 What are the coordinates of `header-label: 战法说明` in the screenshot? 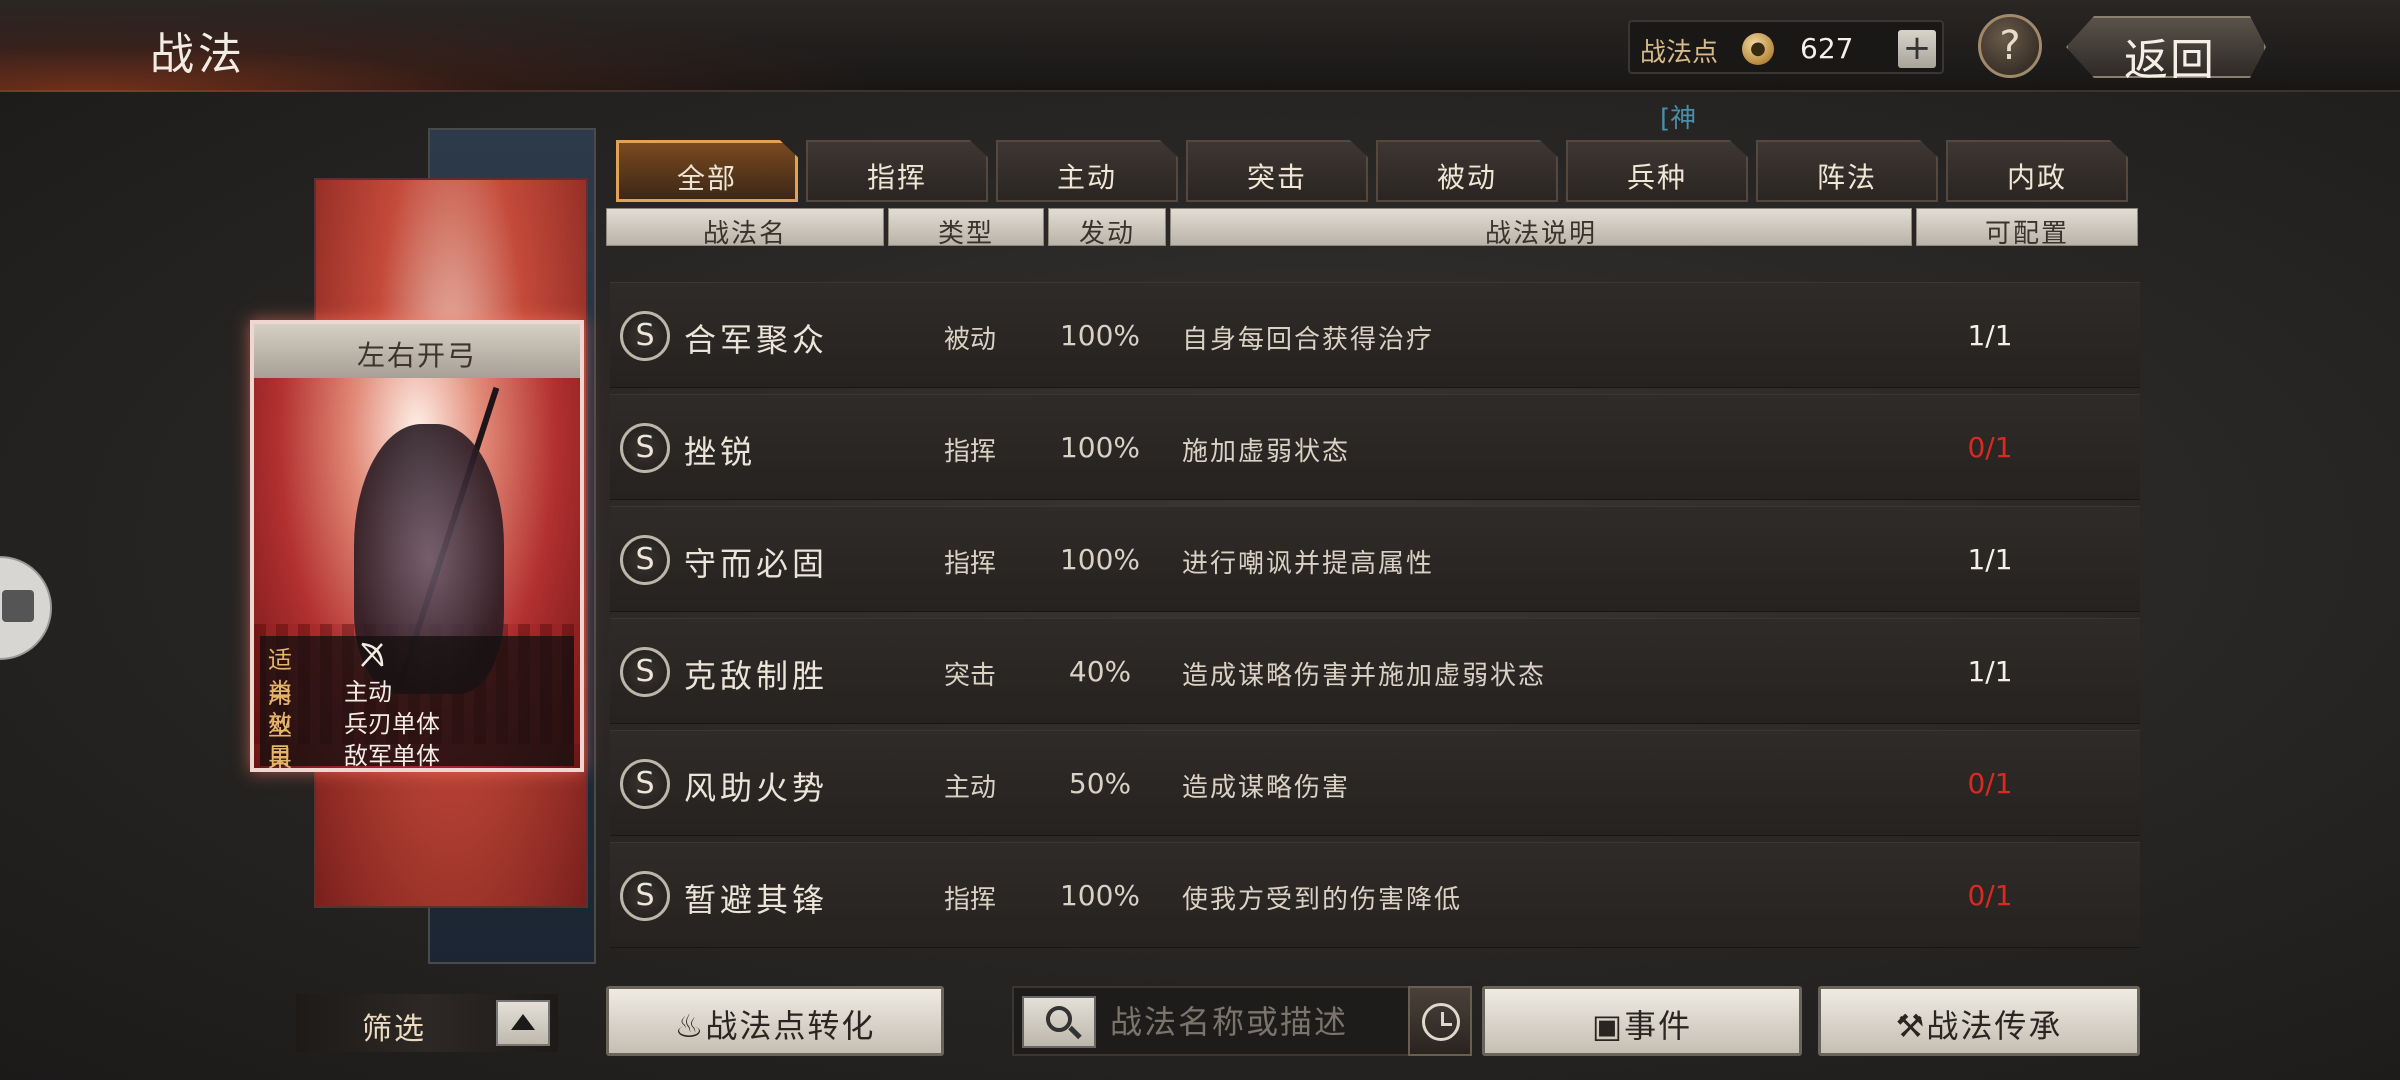 It's located at (1540, 234).